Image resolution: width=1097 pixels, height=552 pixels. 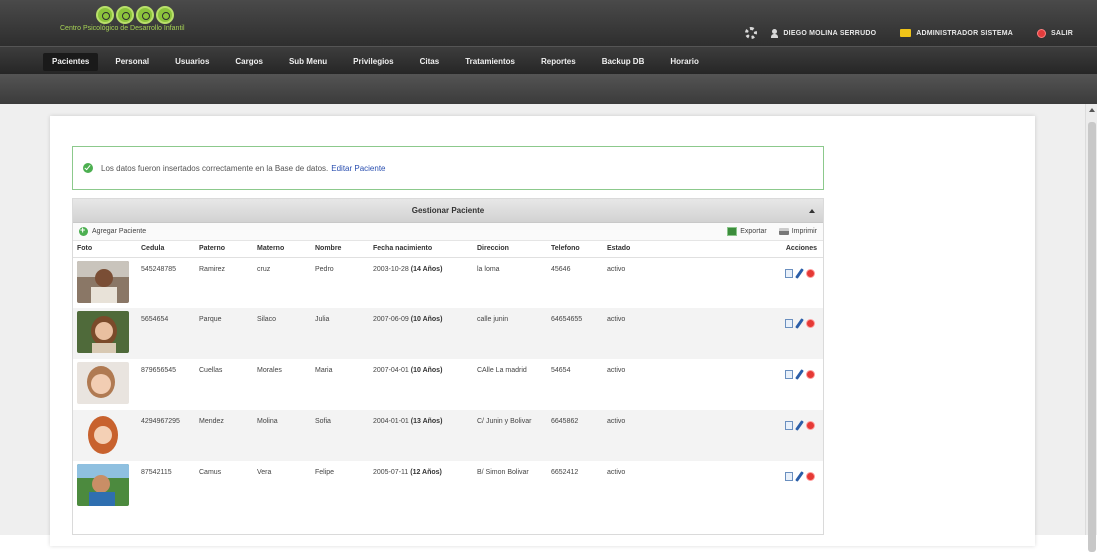 I want to click on nav-item-sub-menu: Sub Menu, so click(x=308, y=62).